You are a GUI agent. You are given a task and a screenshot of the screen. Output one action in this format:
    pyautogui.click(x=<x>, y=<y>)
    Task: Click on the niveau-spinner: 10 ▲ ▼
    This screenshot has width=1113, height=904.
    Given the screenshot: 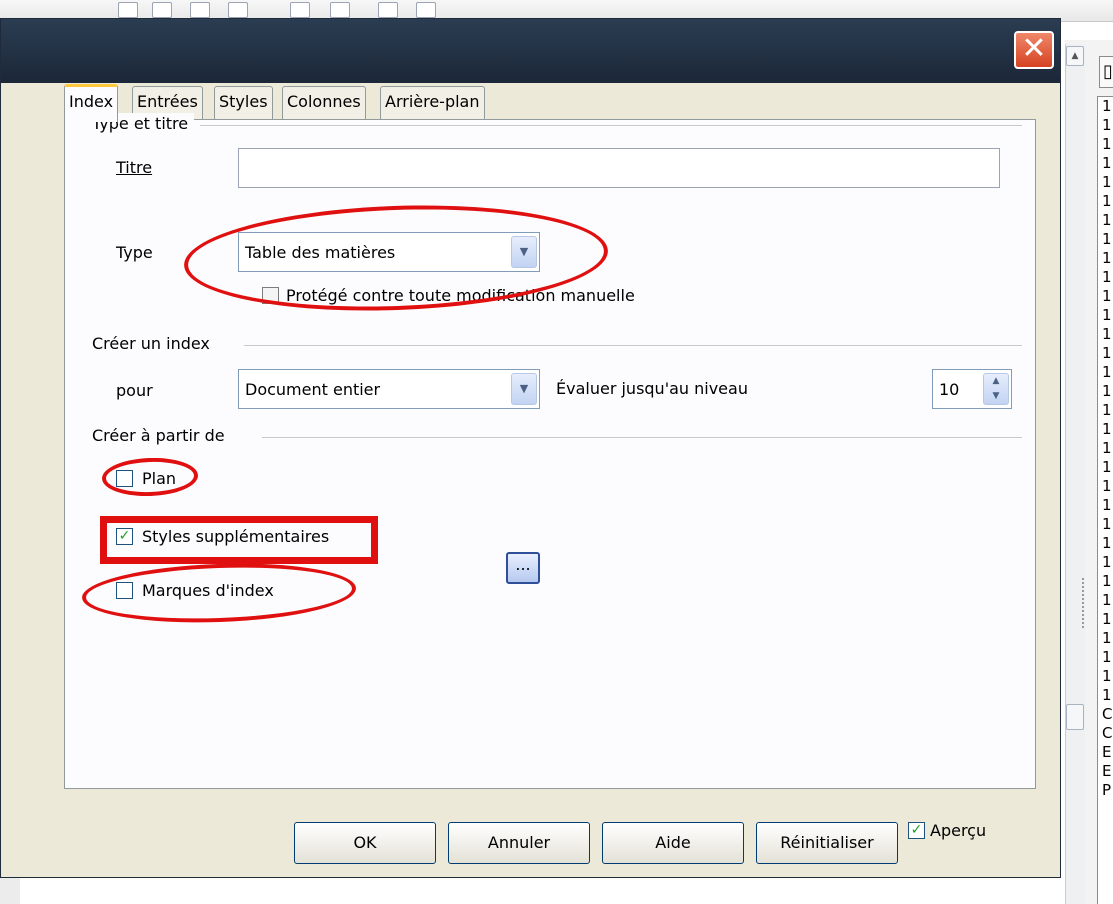 What is the action you would take?
    pyautogui.click(x=972, y=389)
    